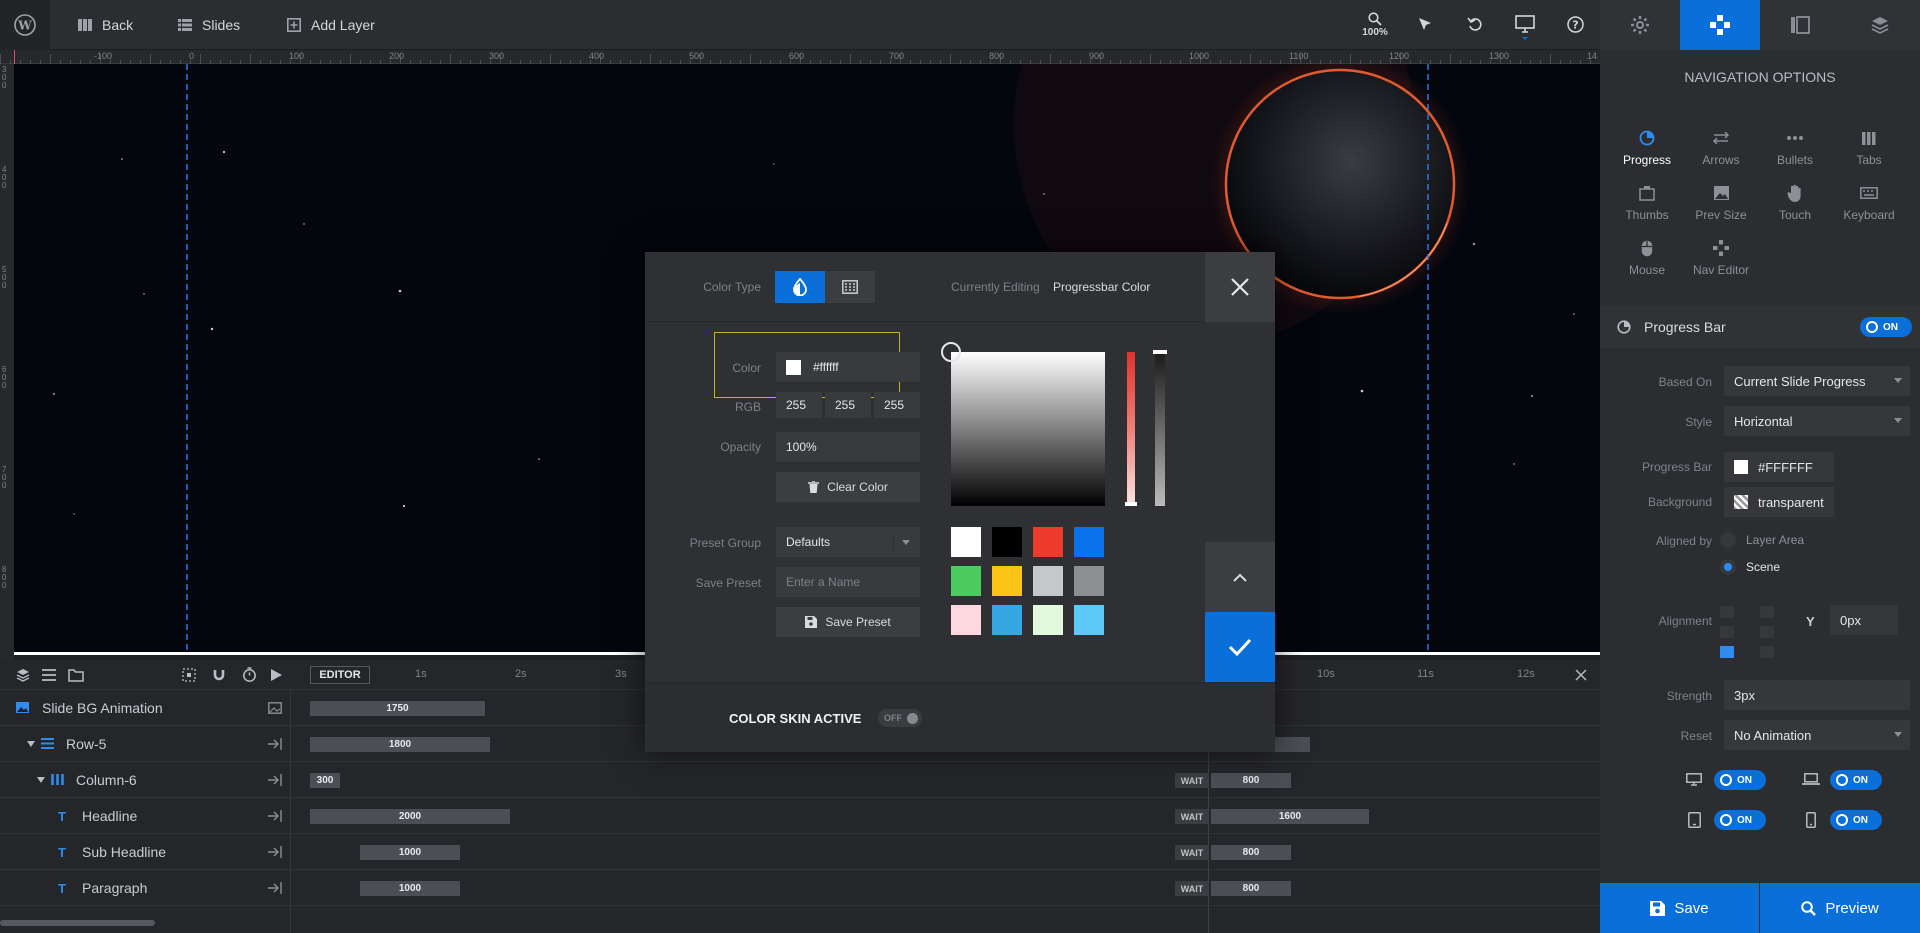 Image resolution: width=1920 pixels, height=933 pixels. I want to click on horizontal-scrollbar, so click(77, 923).